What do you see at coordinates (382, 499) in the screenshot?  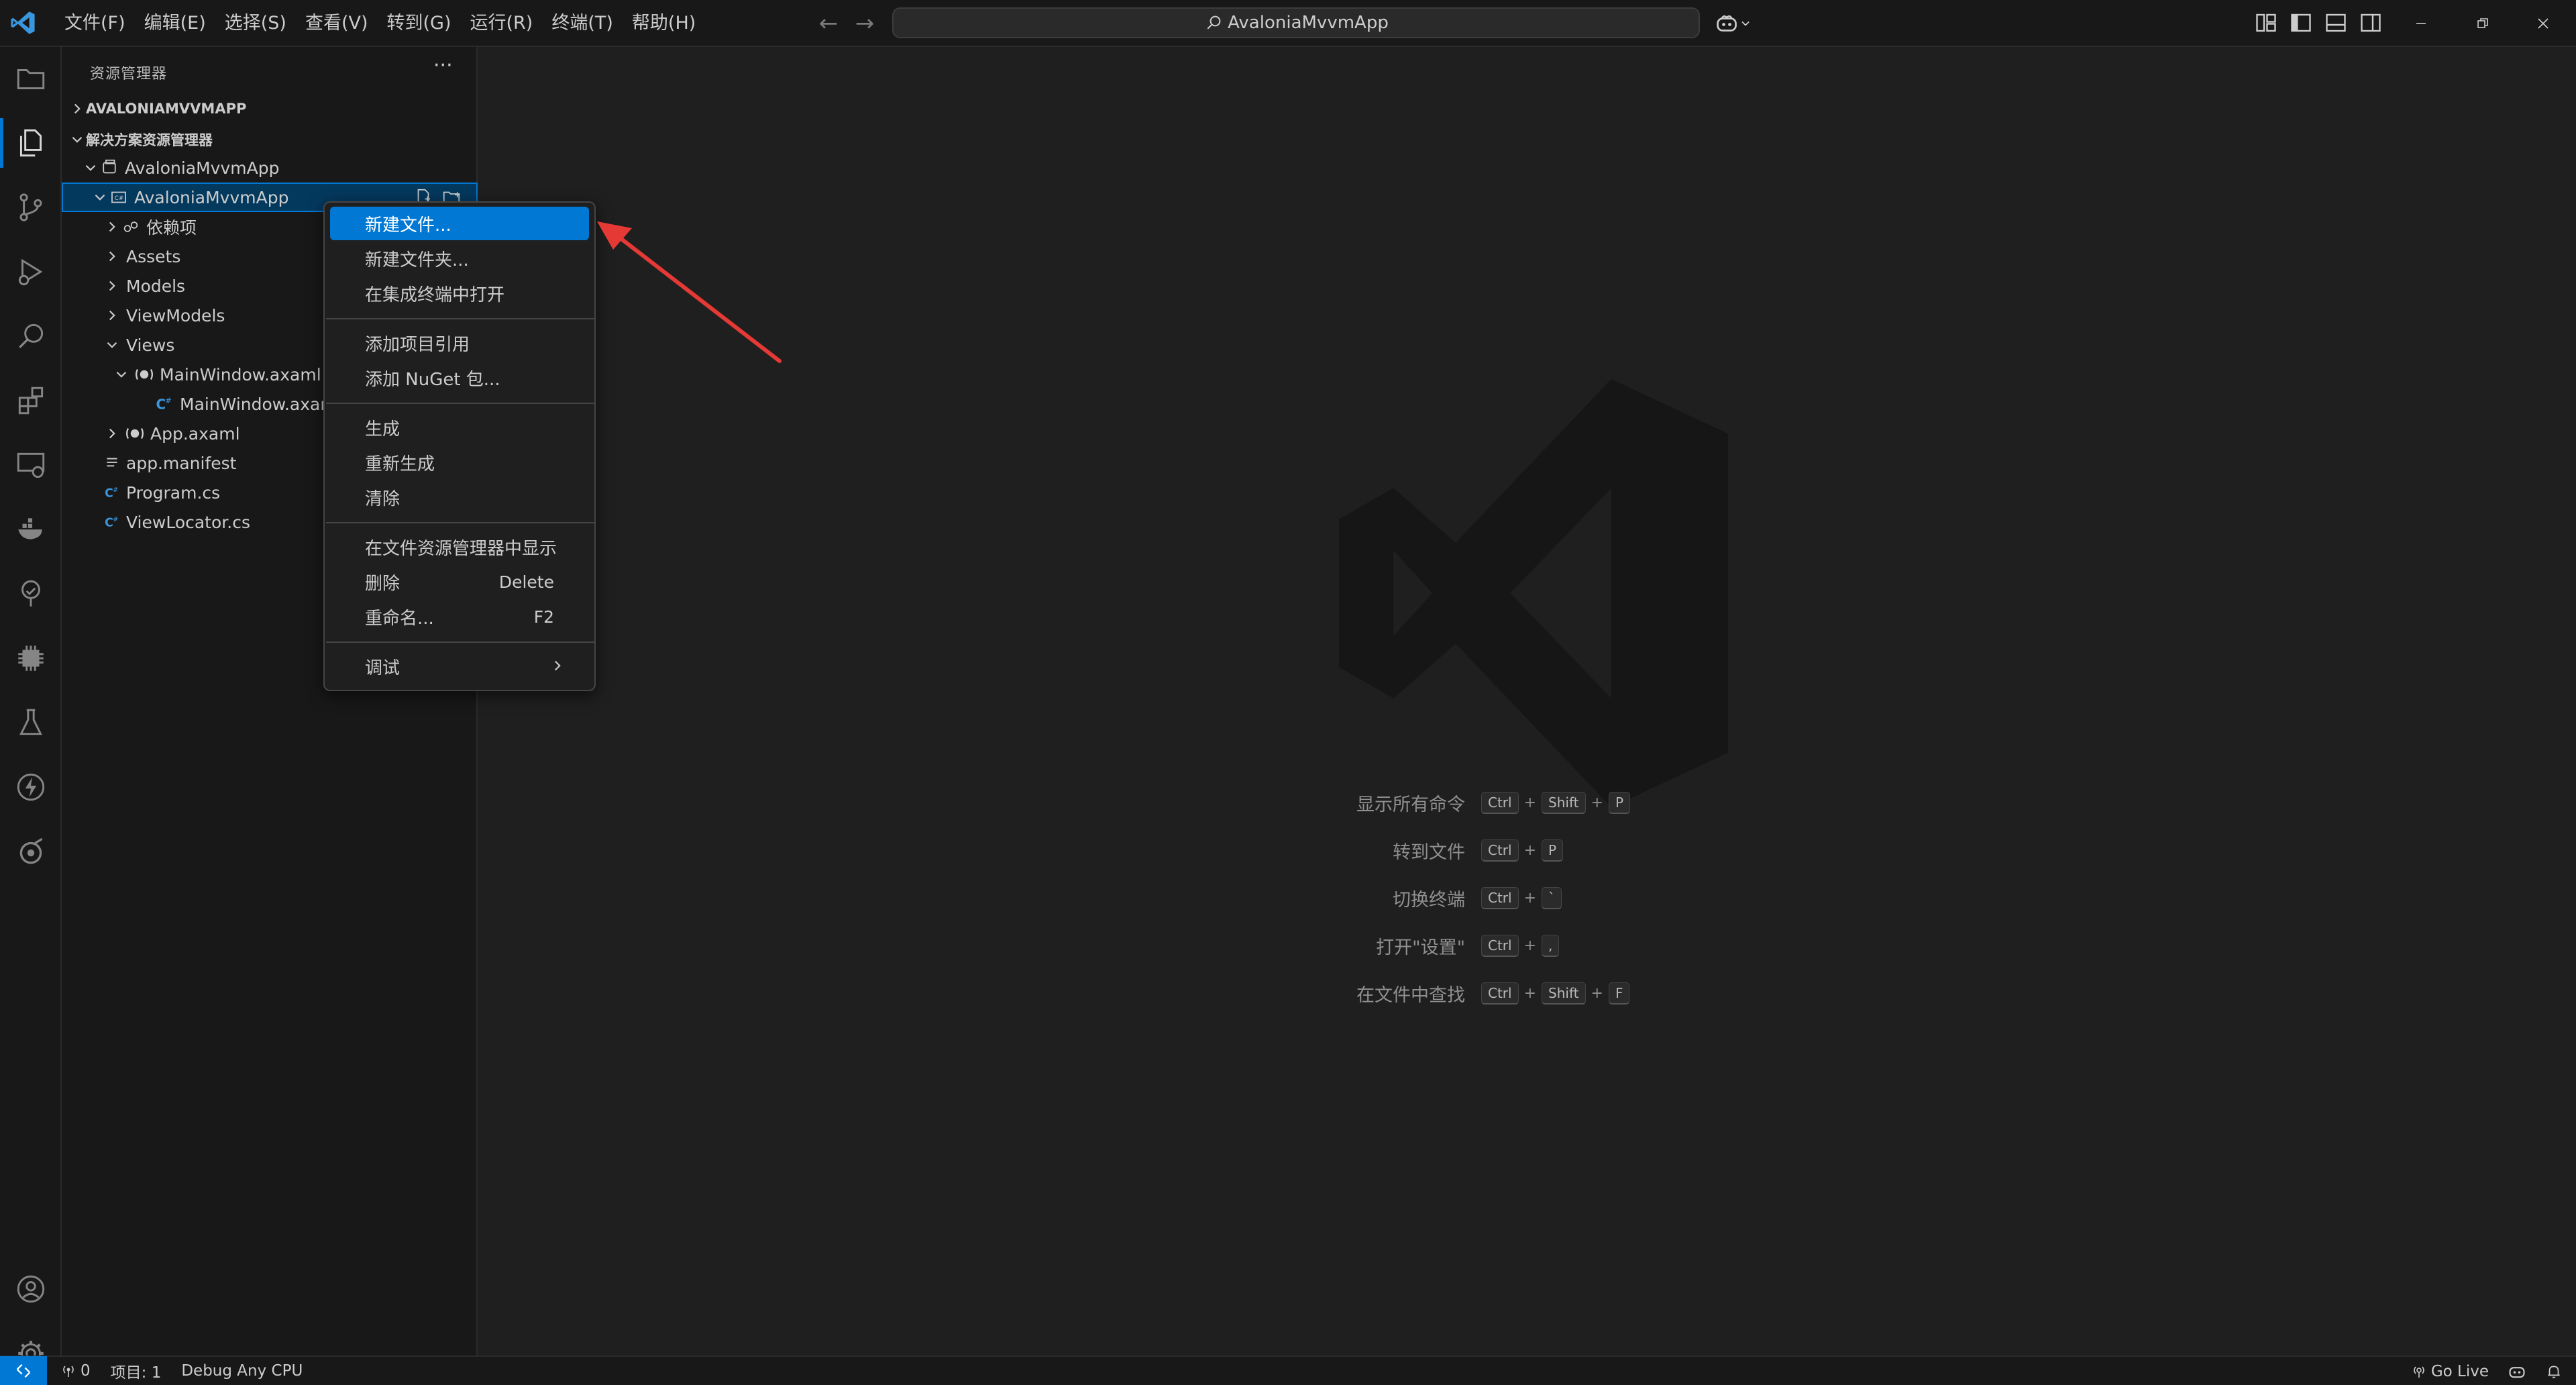 I see `ctx-label: 清除` at bounding box center [382, 499].